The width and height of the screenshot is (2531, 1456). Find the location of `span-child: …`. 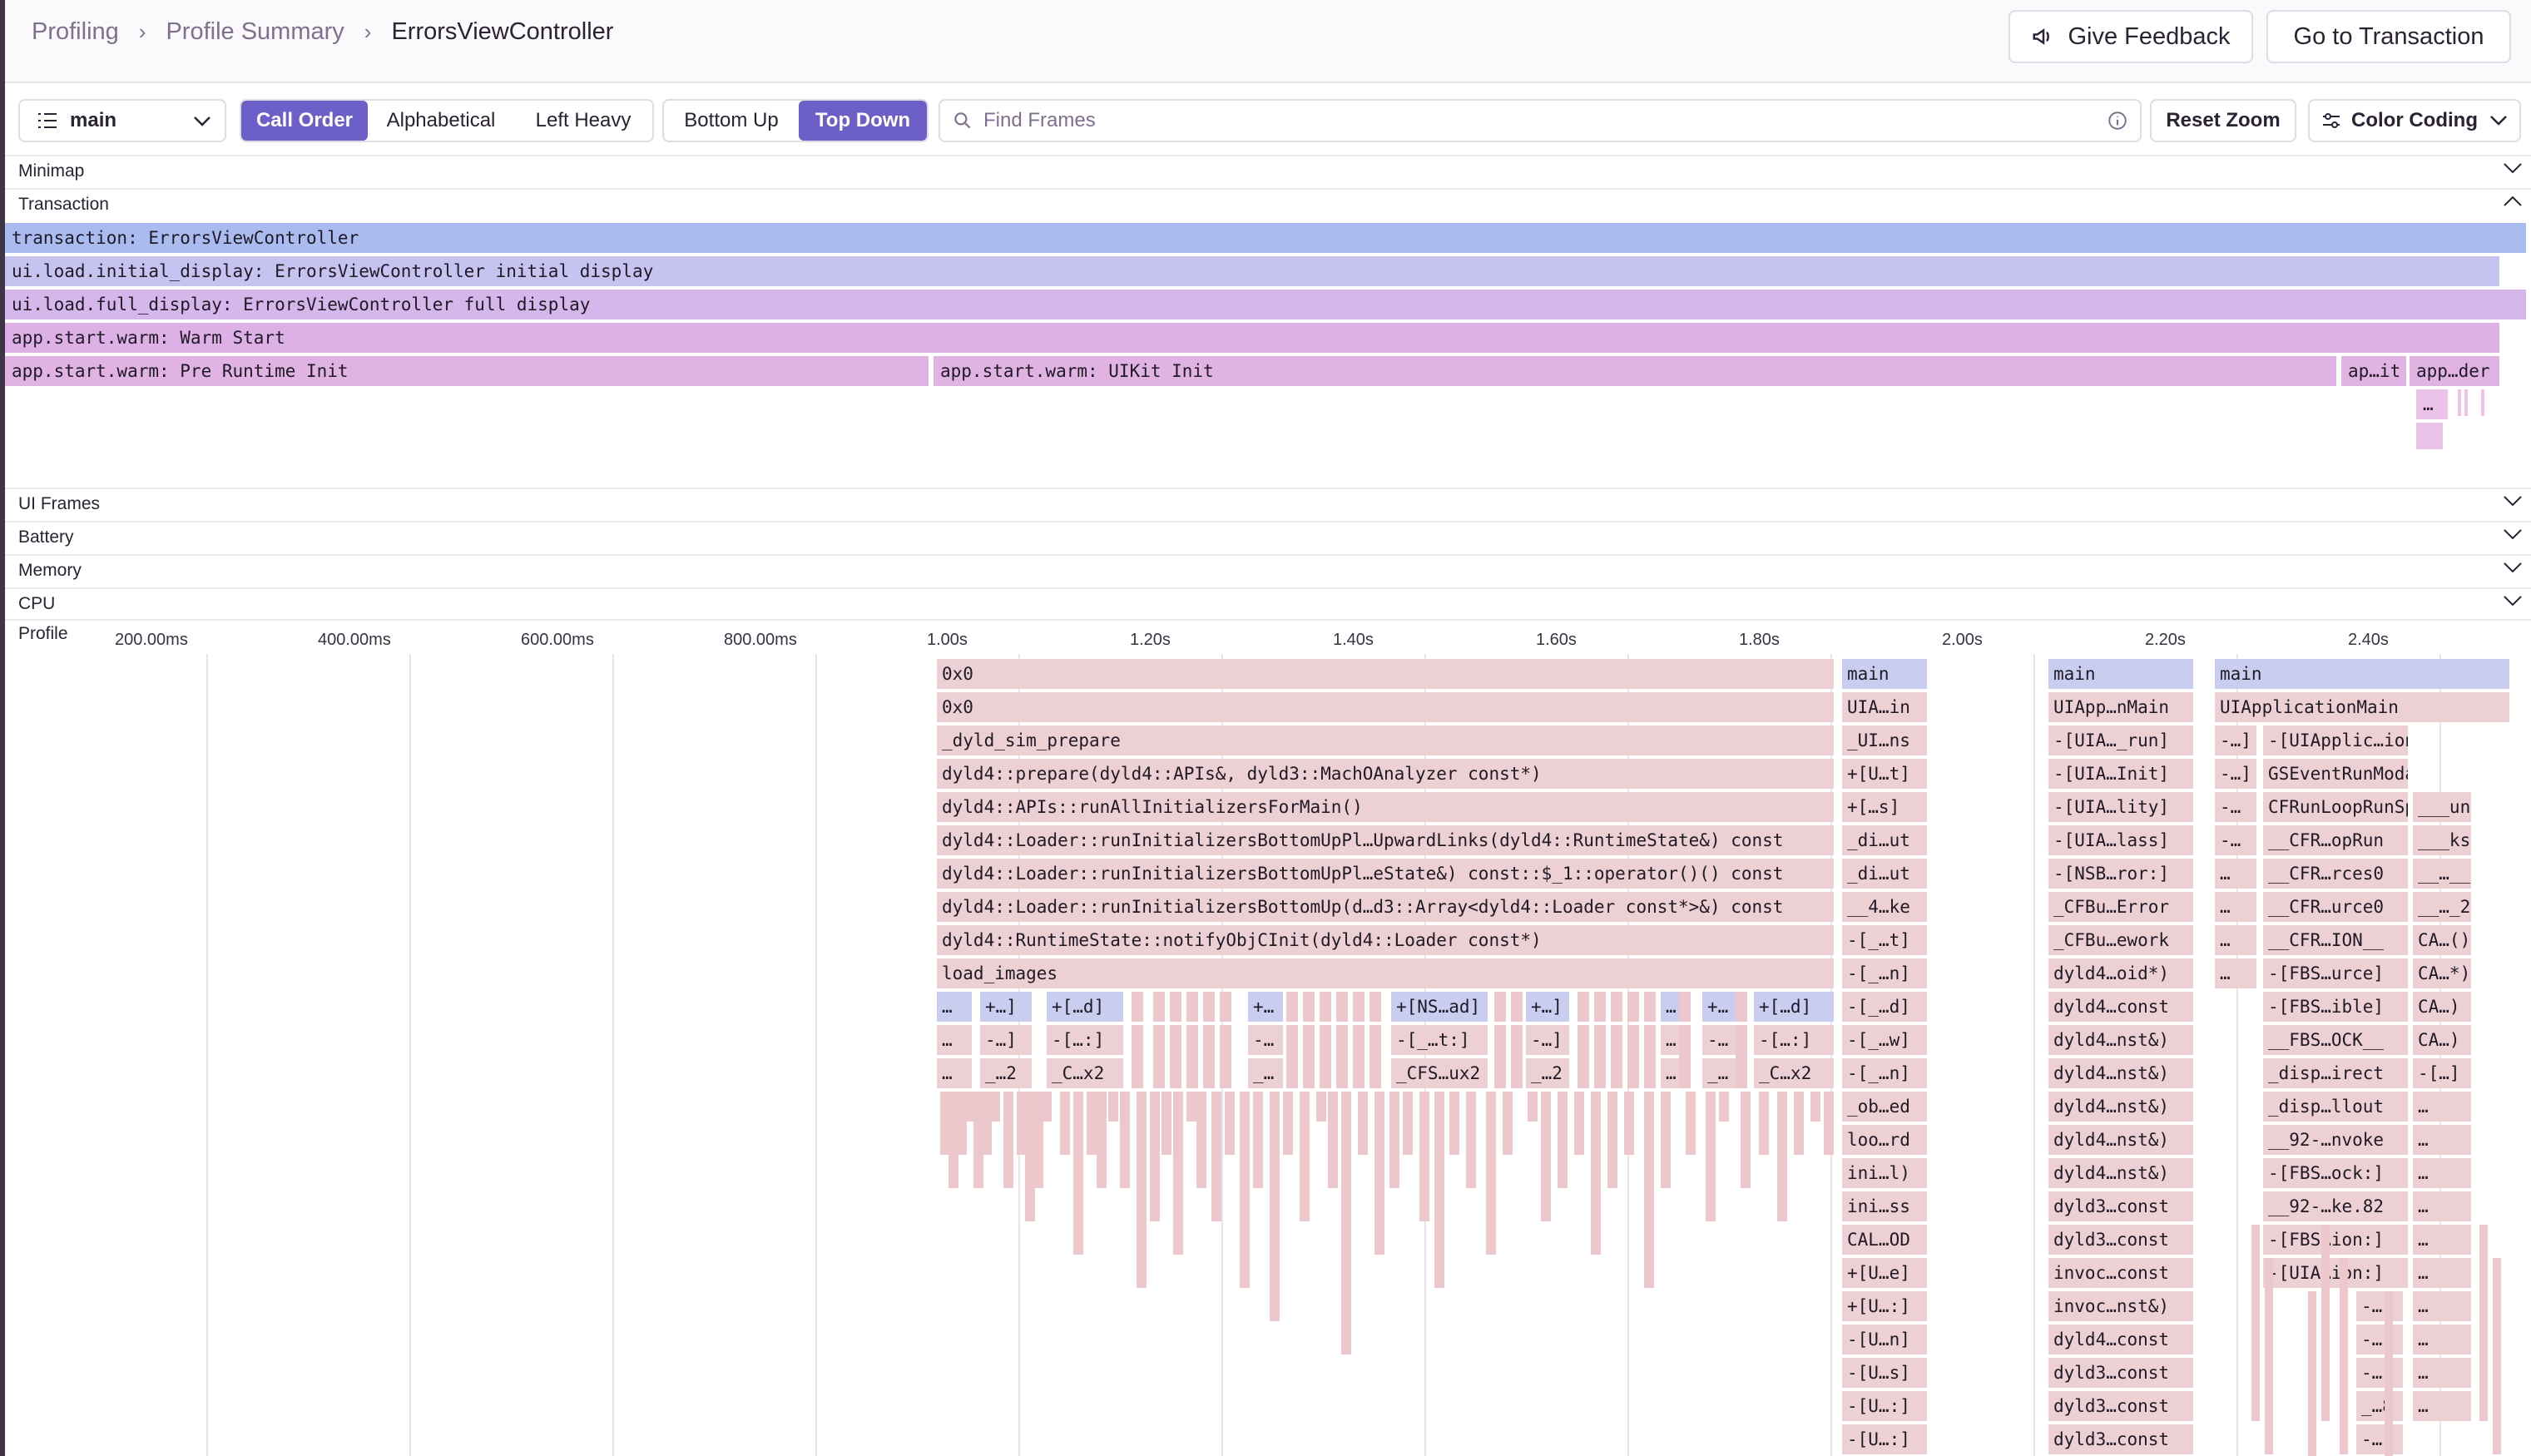

span-child: … is located at coordinates (2432, 404).